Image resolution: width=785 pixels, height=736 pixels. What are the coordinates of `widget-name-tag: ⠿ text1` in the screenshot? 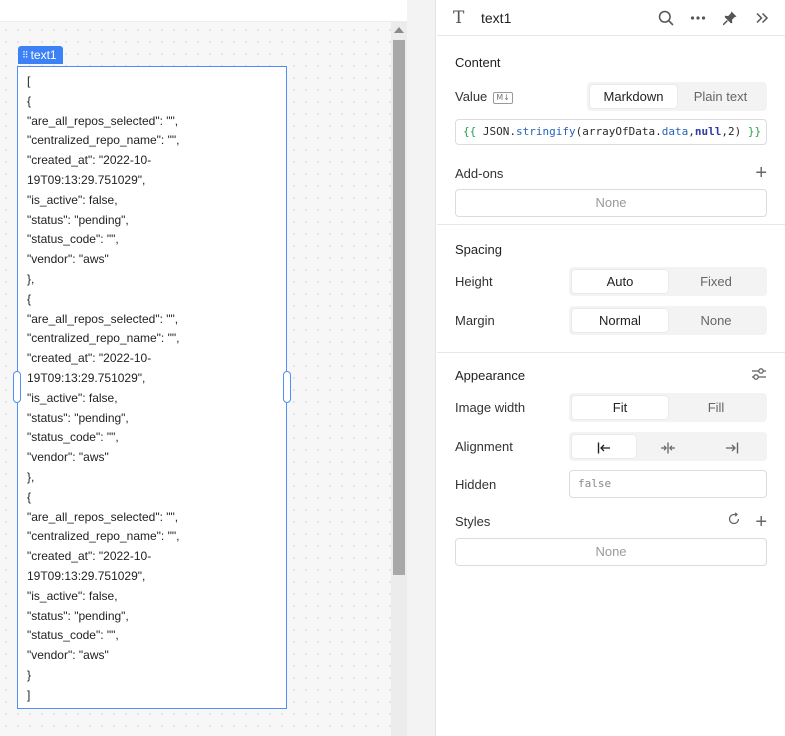 It's located at (40, 55).